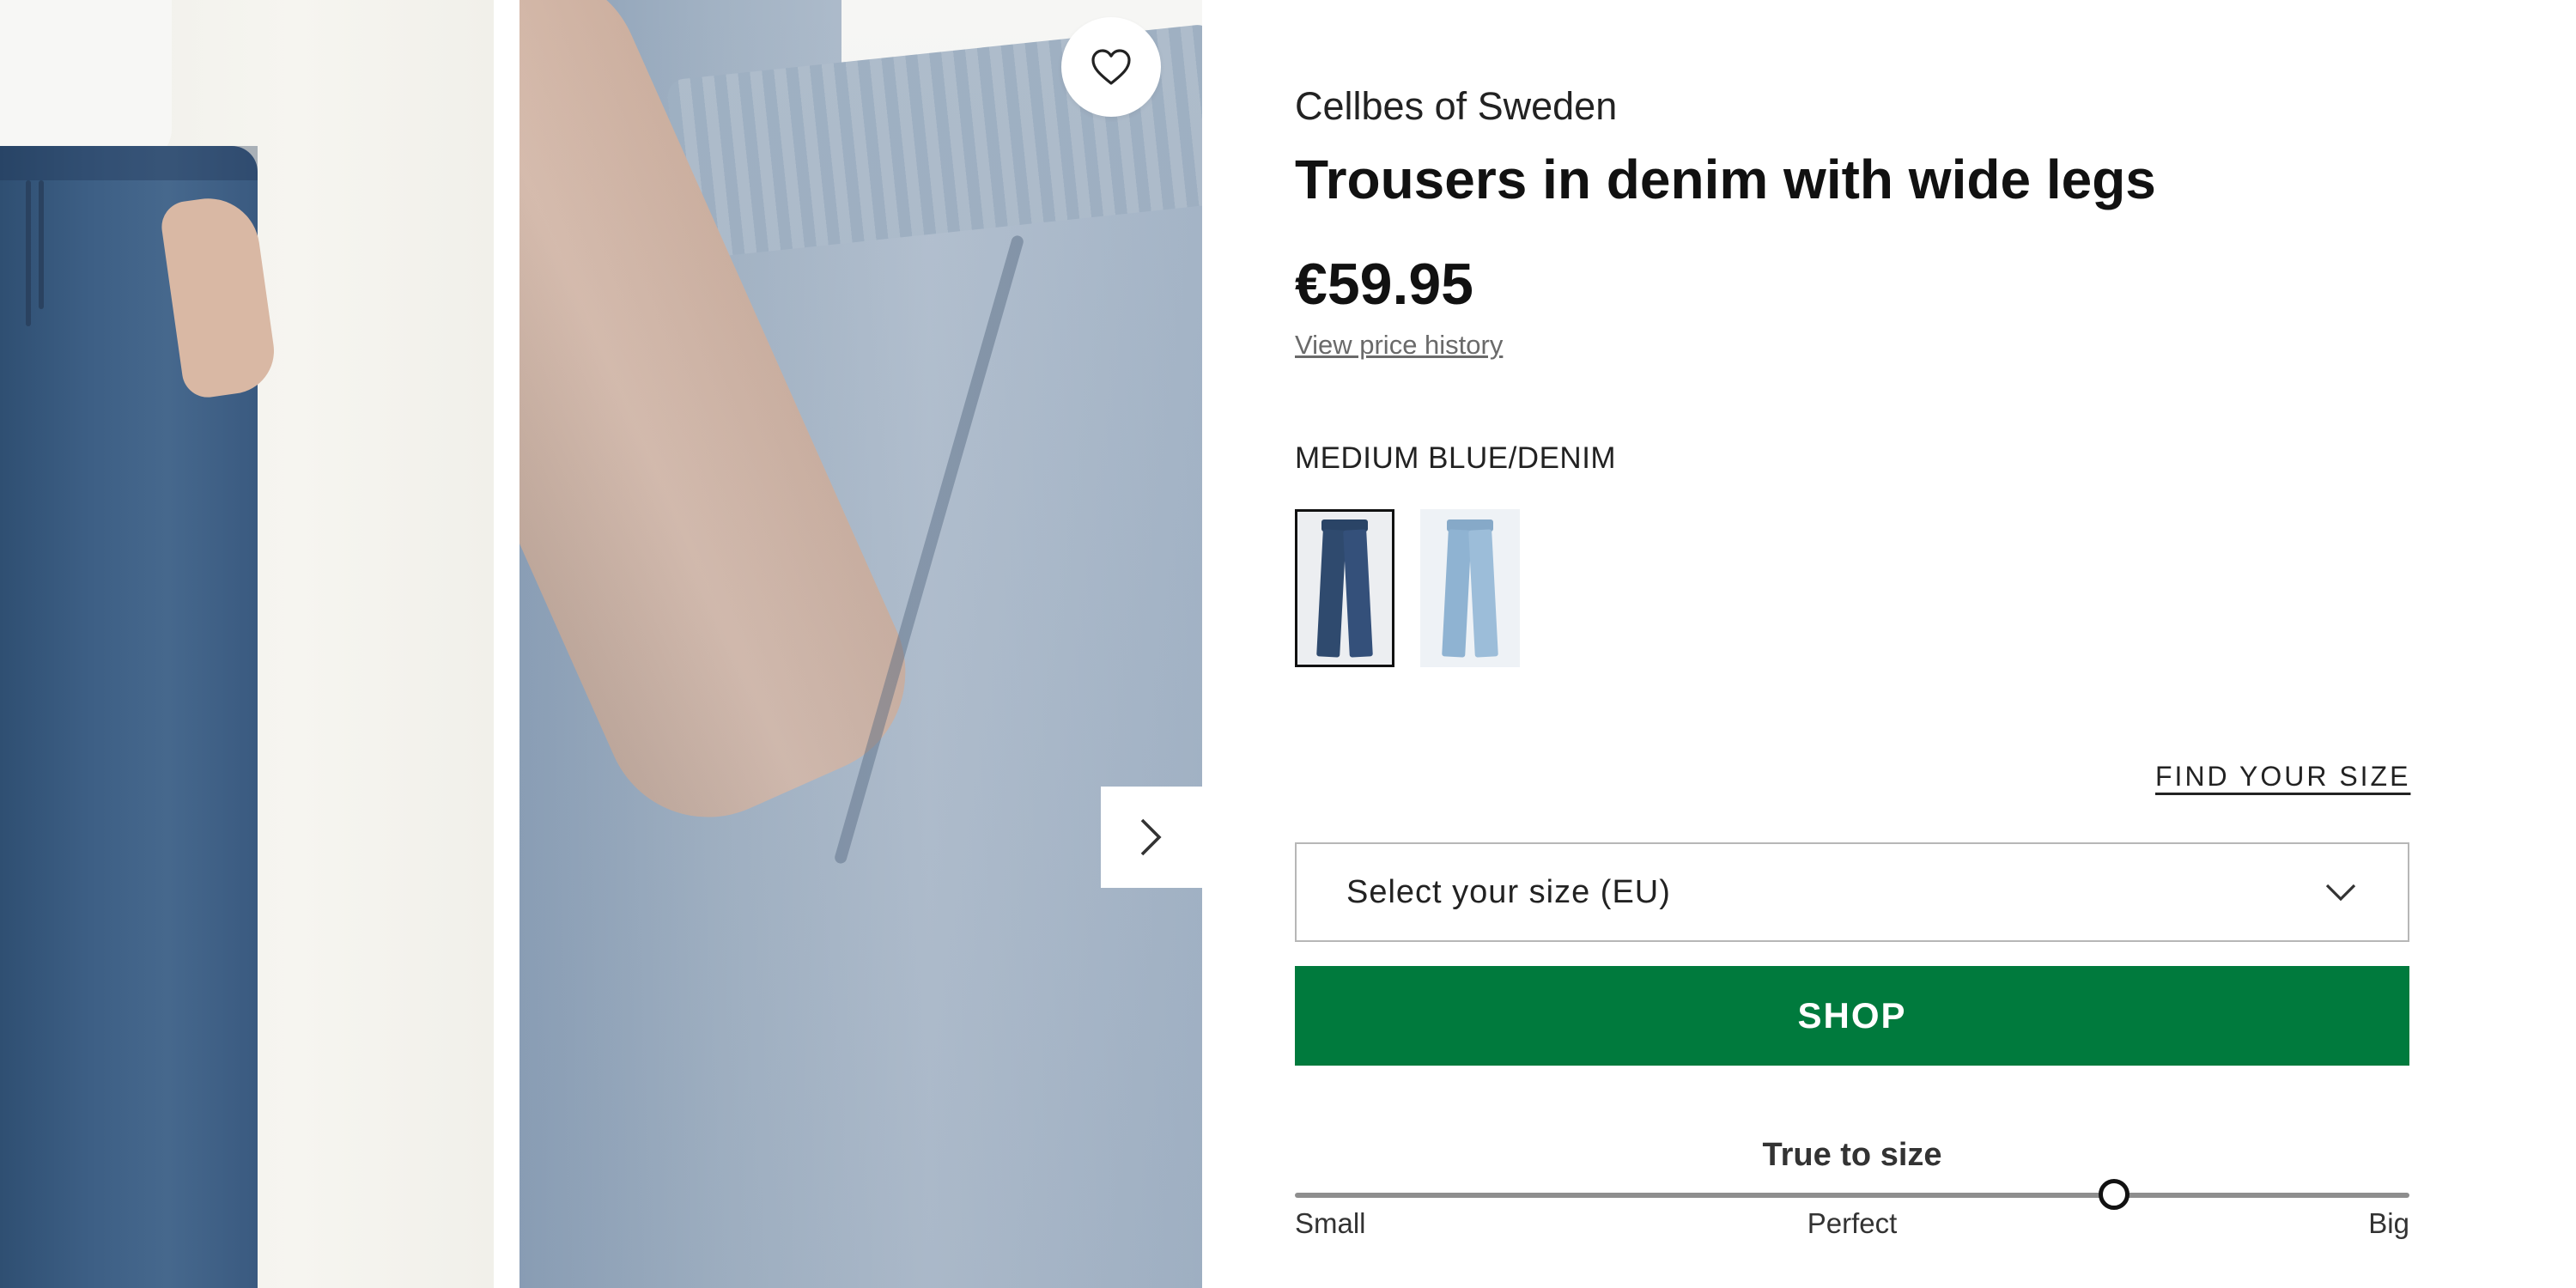  I want to click on chevron-right-icon, so click(1151, 837).